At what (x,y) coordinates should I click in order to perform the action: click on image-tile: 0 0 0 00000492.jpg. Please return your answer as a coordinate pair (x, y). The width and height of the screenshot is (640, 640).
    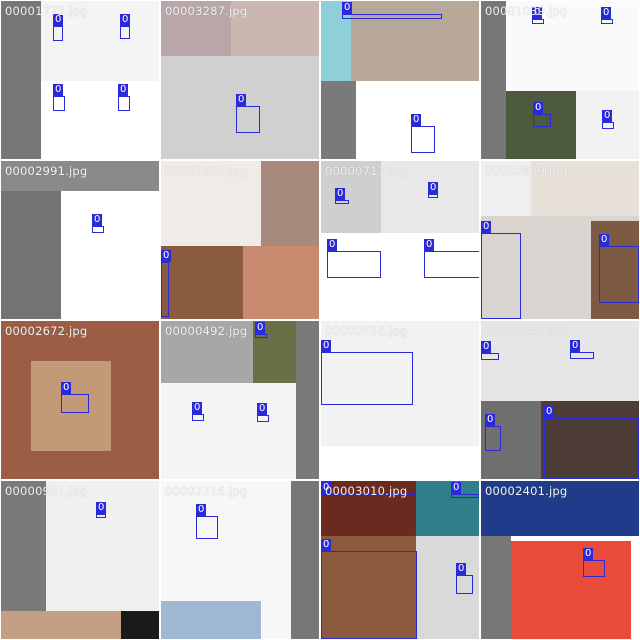
    Looking at the image, I should click on (240, 400).